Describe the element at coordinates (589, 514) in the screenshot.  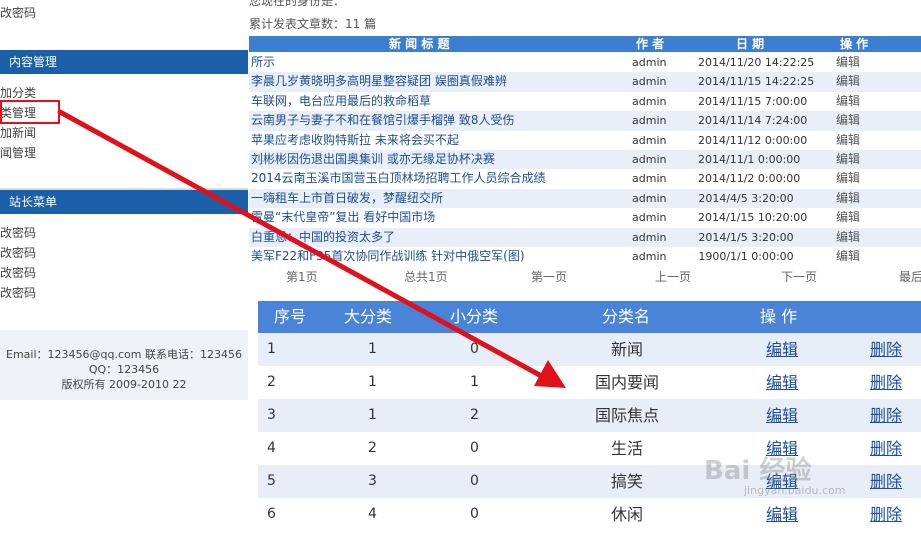
I see `category-row: 6 4 0 休闲 编辑 删除` at that location.